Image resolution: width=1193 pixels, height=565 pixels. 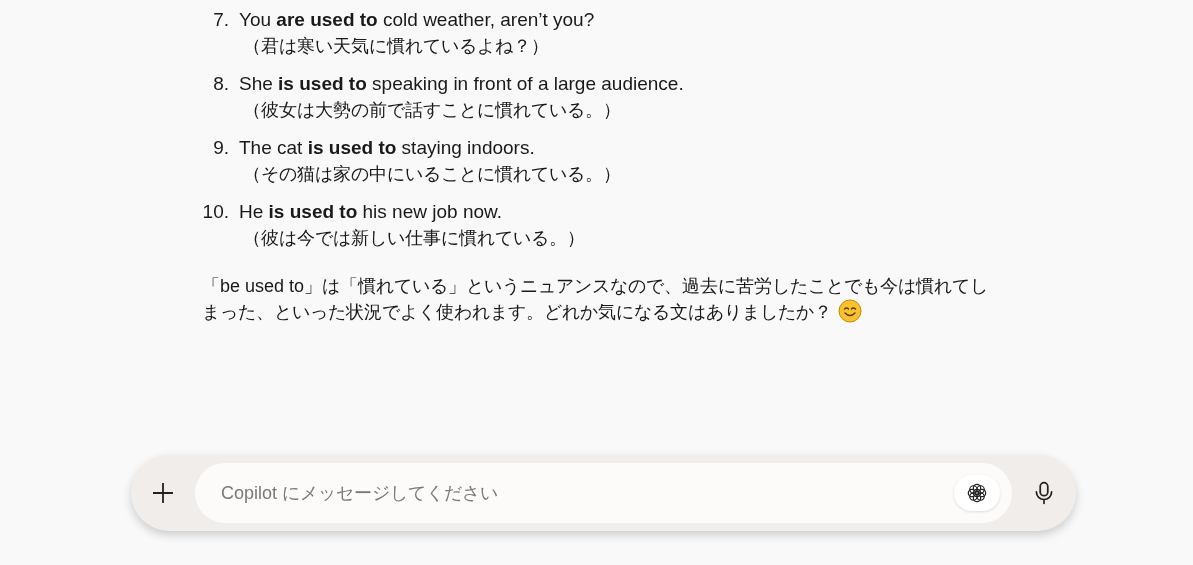 What do you see at coordinates (220, 84) in the screenshot?
I see `list-number: 8.` at bounding box center [220, 84].